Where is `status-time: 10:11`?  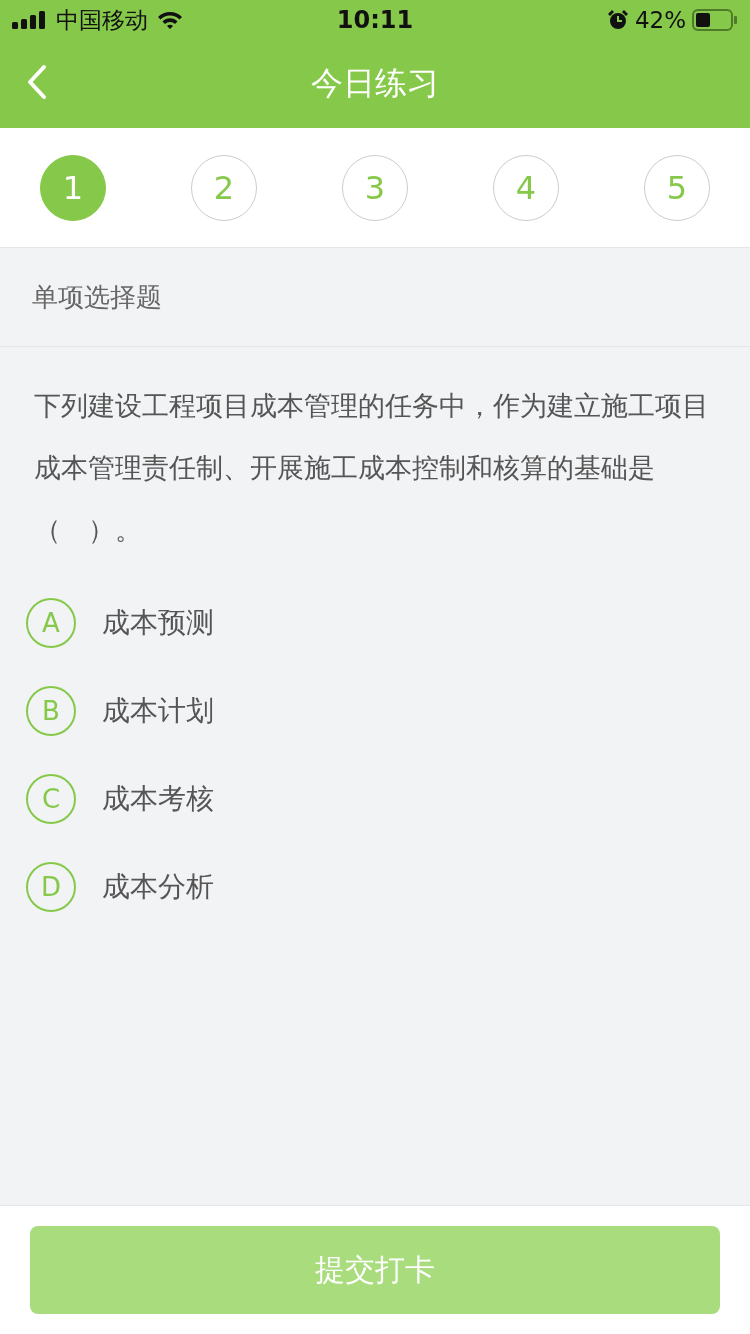 status-time: 10:11 is located at coordinates (375, 20).